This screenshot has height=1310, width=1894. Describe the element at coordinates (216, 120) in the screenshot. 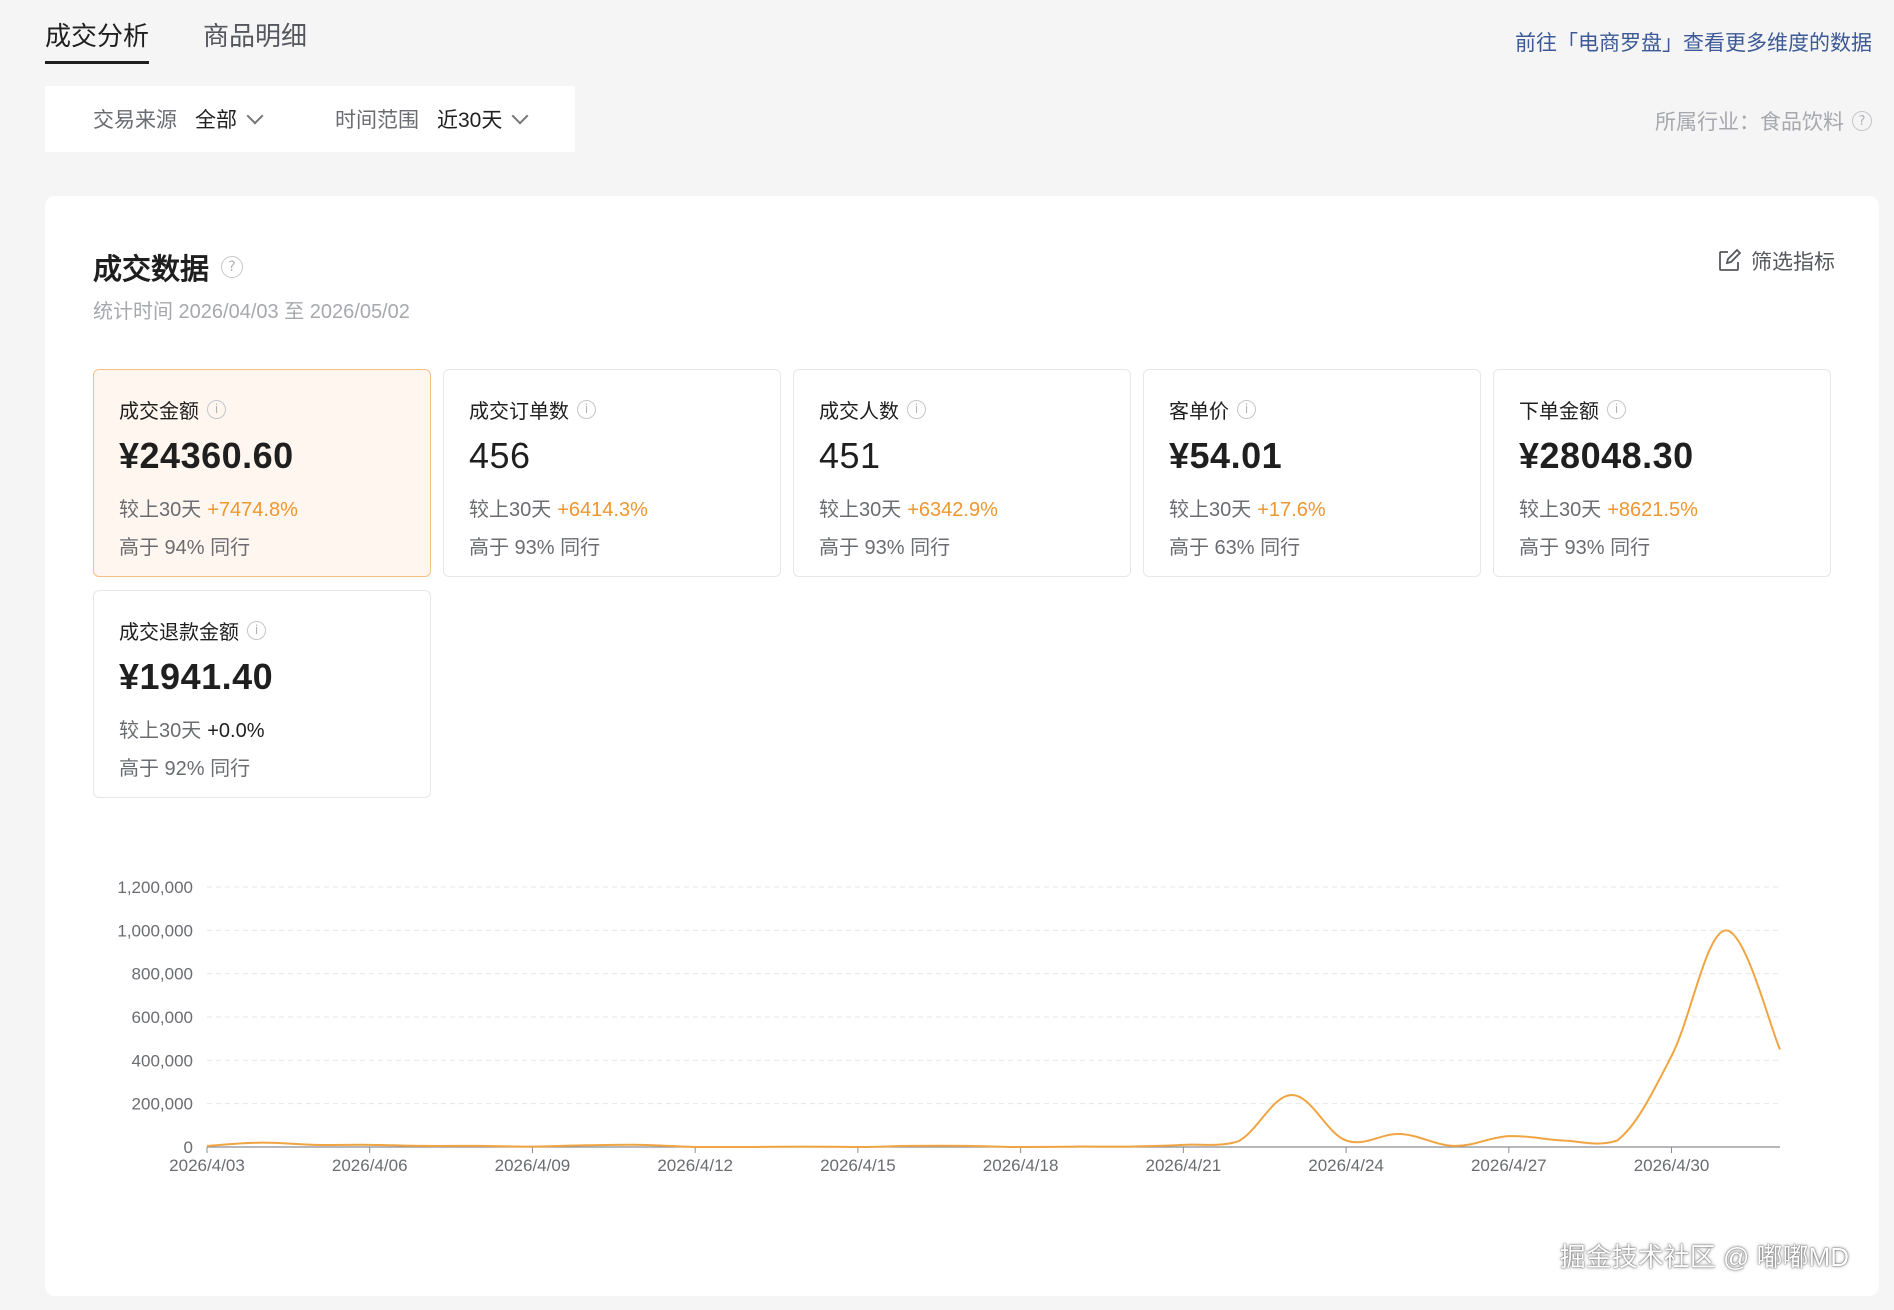

I see `filter-value: 全部` at that location.